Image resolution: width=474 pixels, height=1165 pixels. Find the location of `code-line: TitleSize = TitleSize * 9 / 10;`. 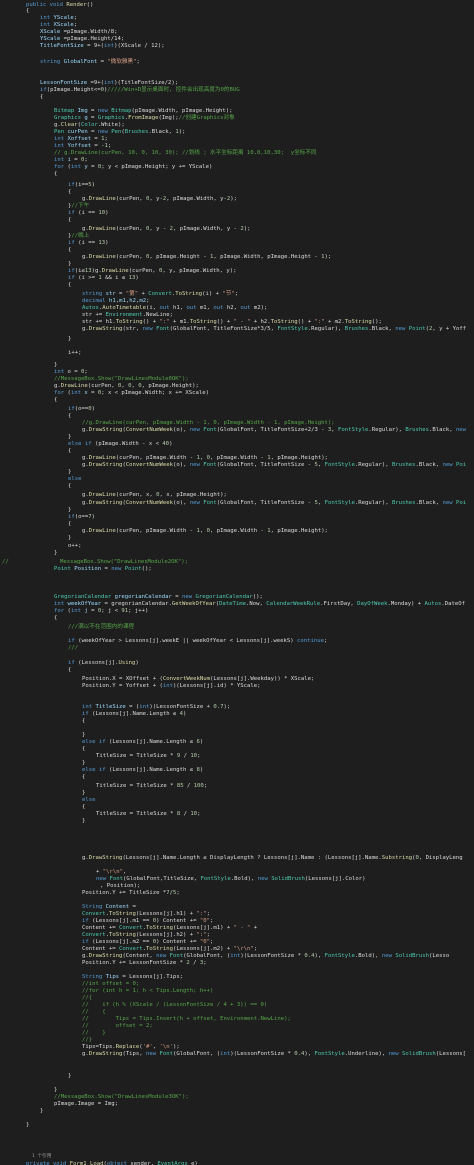

code-line: TitleSize = TitleSize * 9 / 10; is located at coordinates (148, 756).